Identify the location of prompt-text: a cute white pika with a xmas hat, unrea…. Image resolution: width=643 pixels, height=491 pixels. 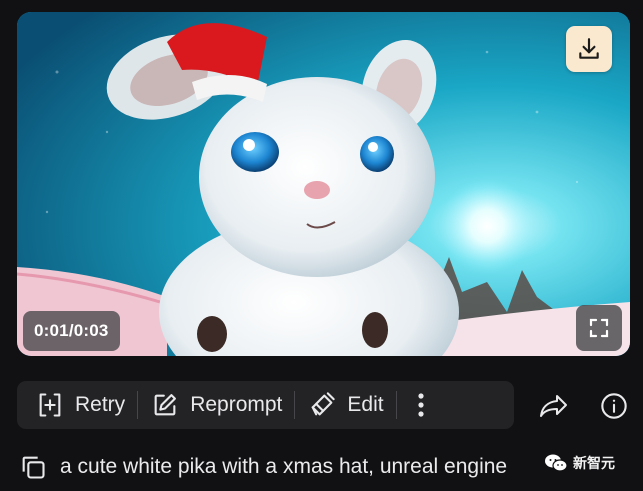
(284, 466).